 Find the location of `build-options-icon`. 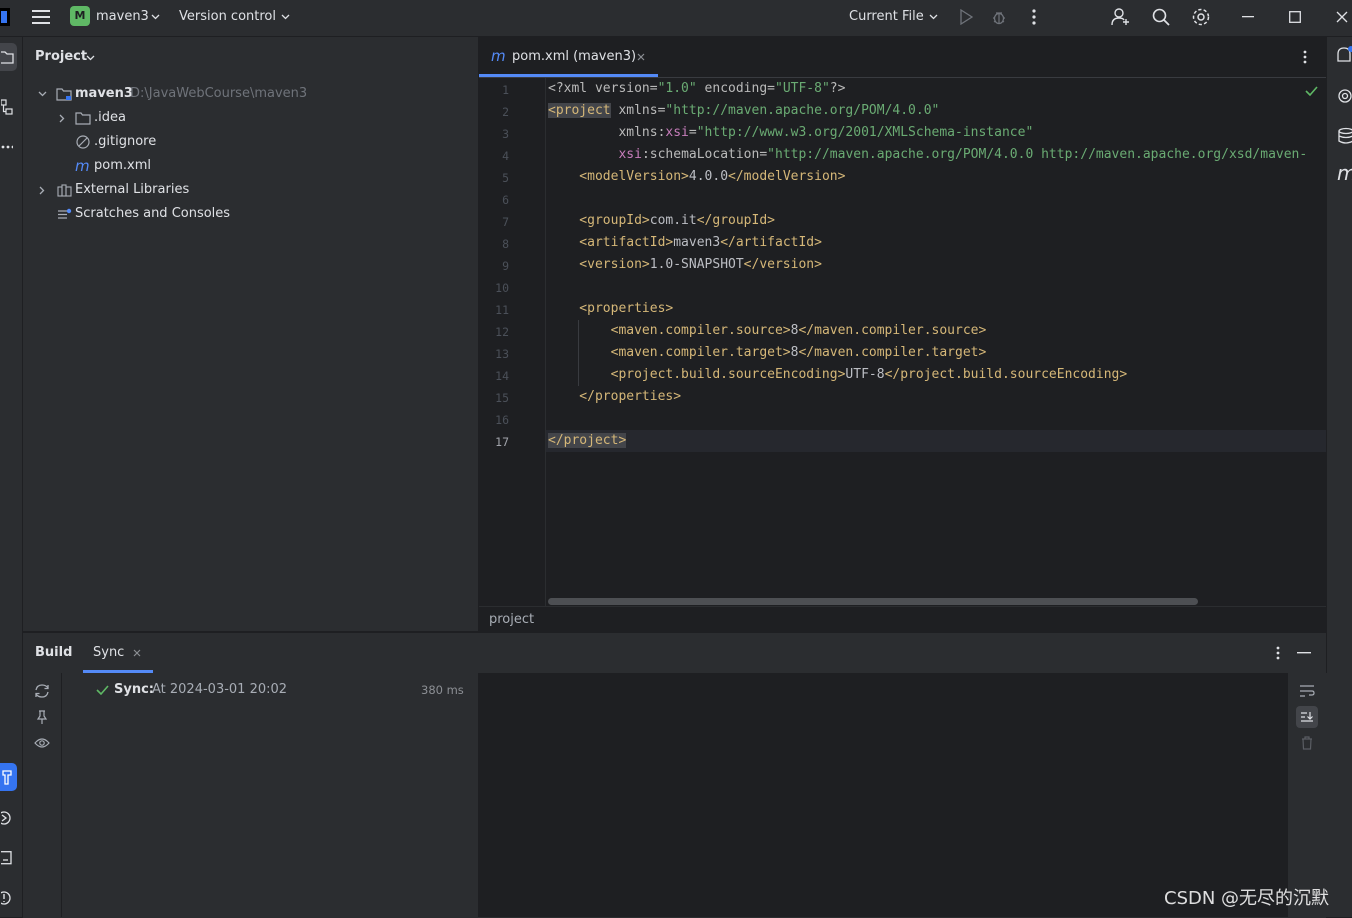

build-options-icon is located at coordinates (1278, 653).